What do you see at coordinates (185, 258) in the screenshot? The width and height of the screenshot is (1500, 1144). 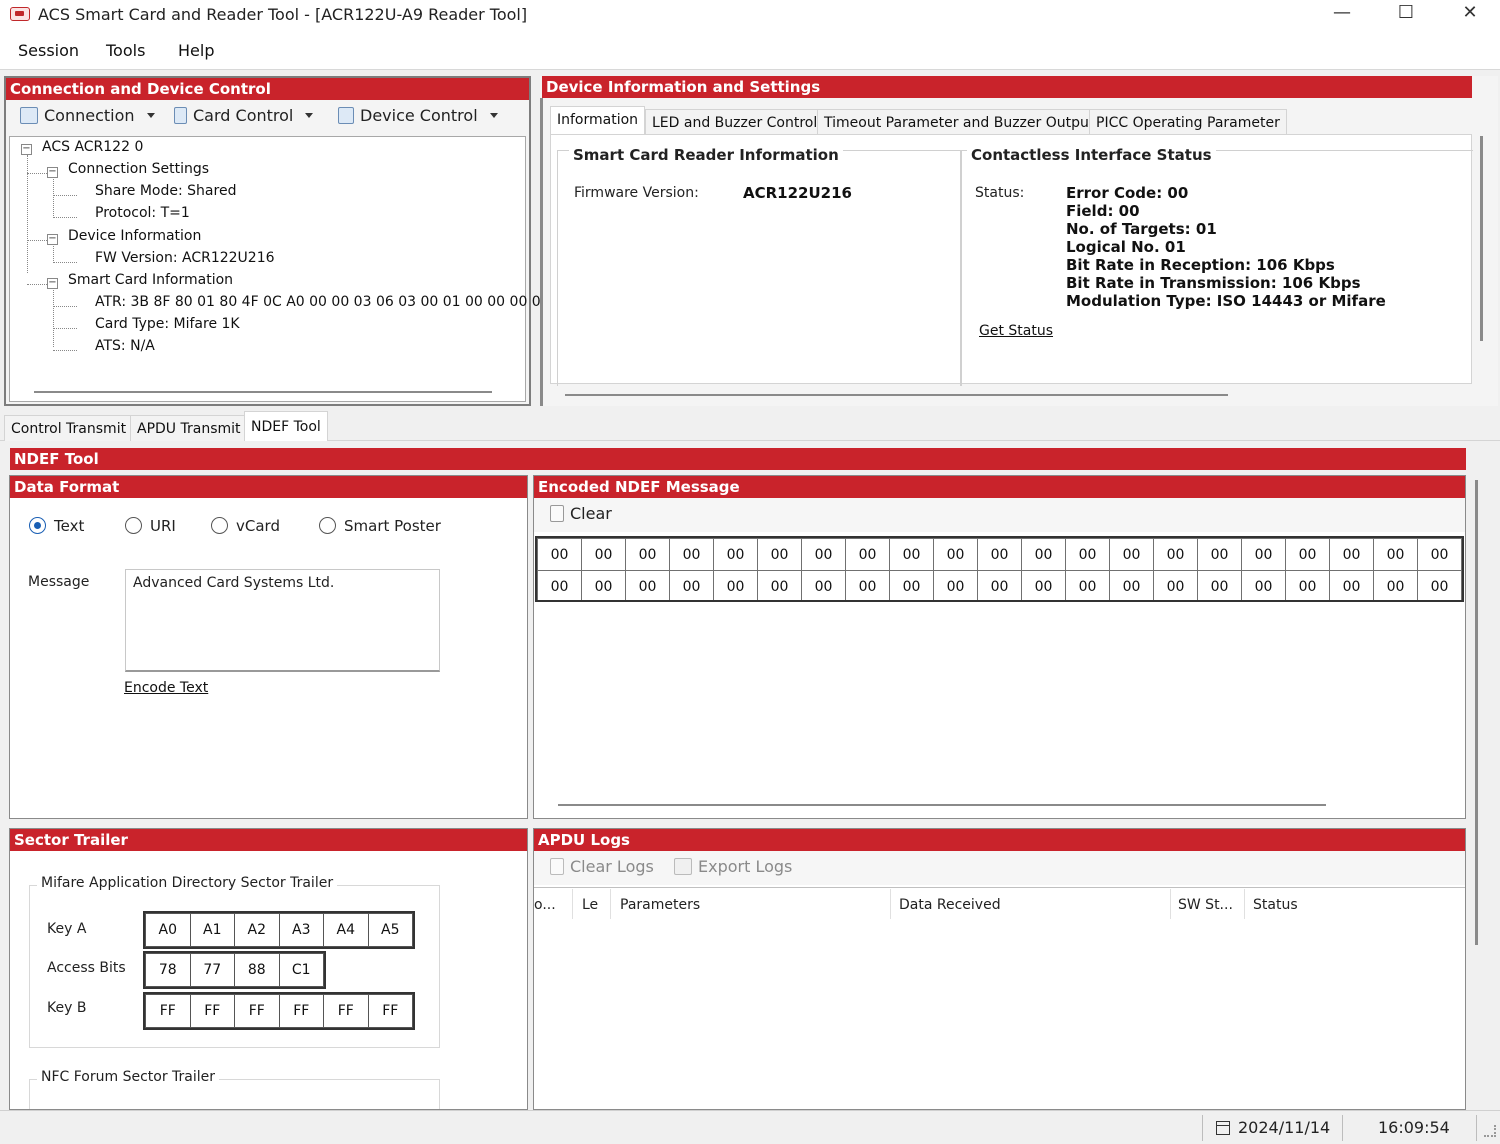 I see `tree-fw-version: FW Version: ACR122U216` at bounding box center [185, 258].